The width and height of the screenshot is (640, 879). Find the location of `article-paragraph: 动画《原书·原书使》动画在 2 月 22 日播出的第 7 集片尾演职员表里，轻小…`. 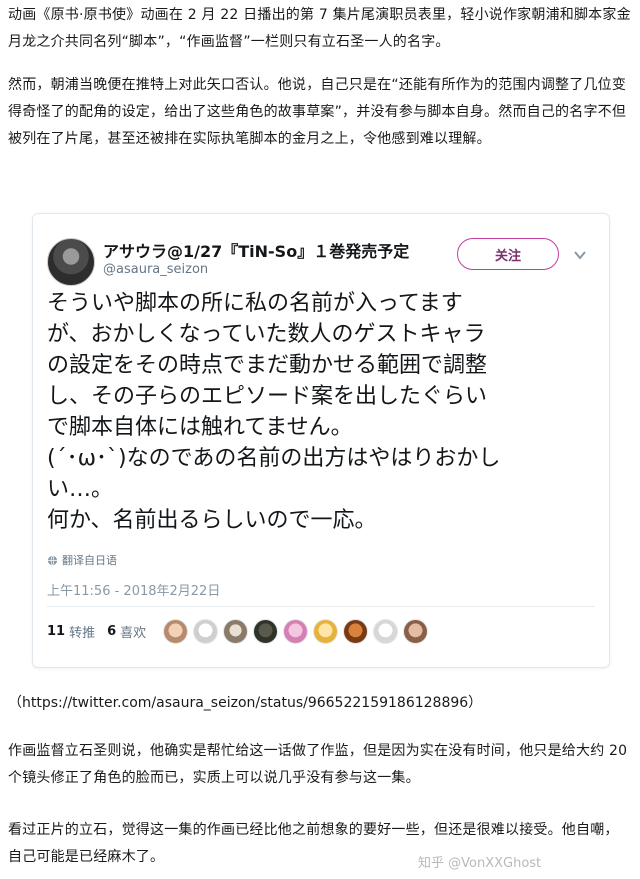

article-paragraph: 动画《原书·原书使》动画在 2 月 22 日播出的第 7 集片尾演职员表里，轻小… is located at coordinates (319, 28).